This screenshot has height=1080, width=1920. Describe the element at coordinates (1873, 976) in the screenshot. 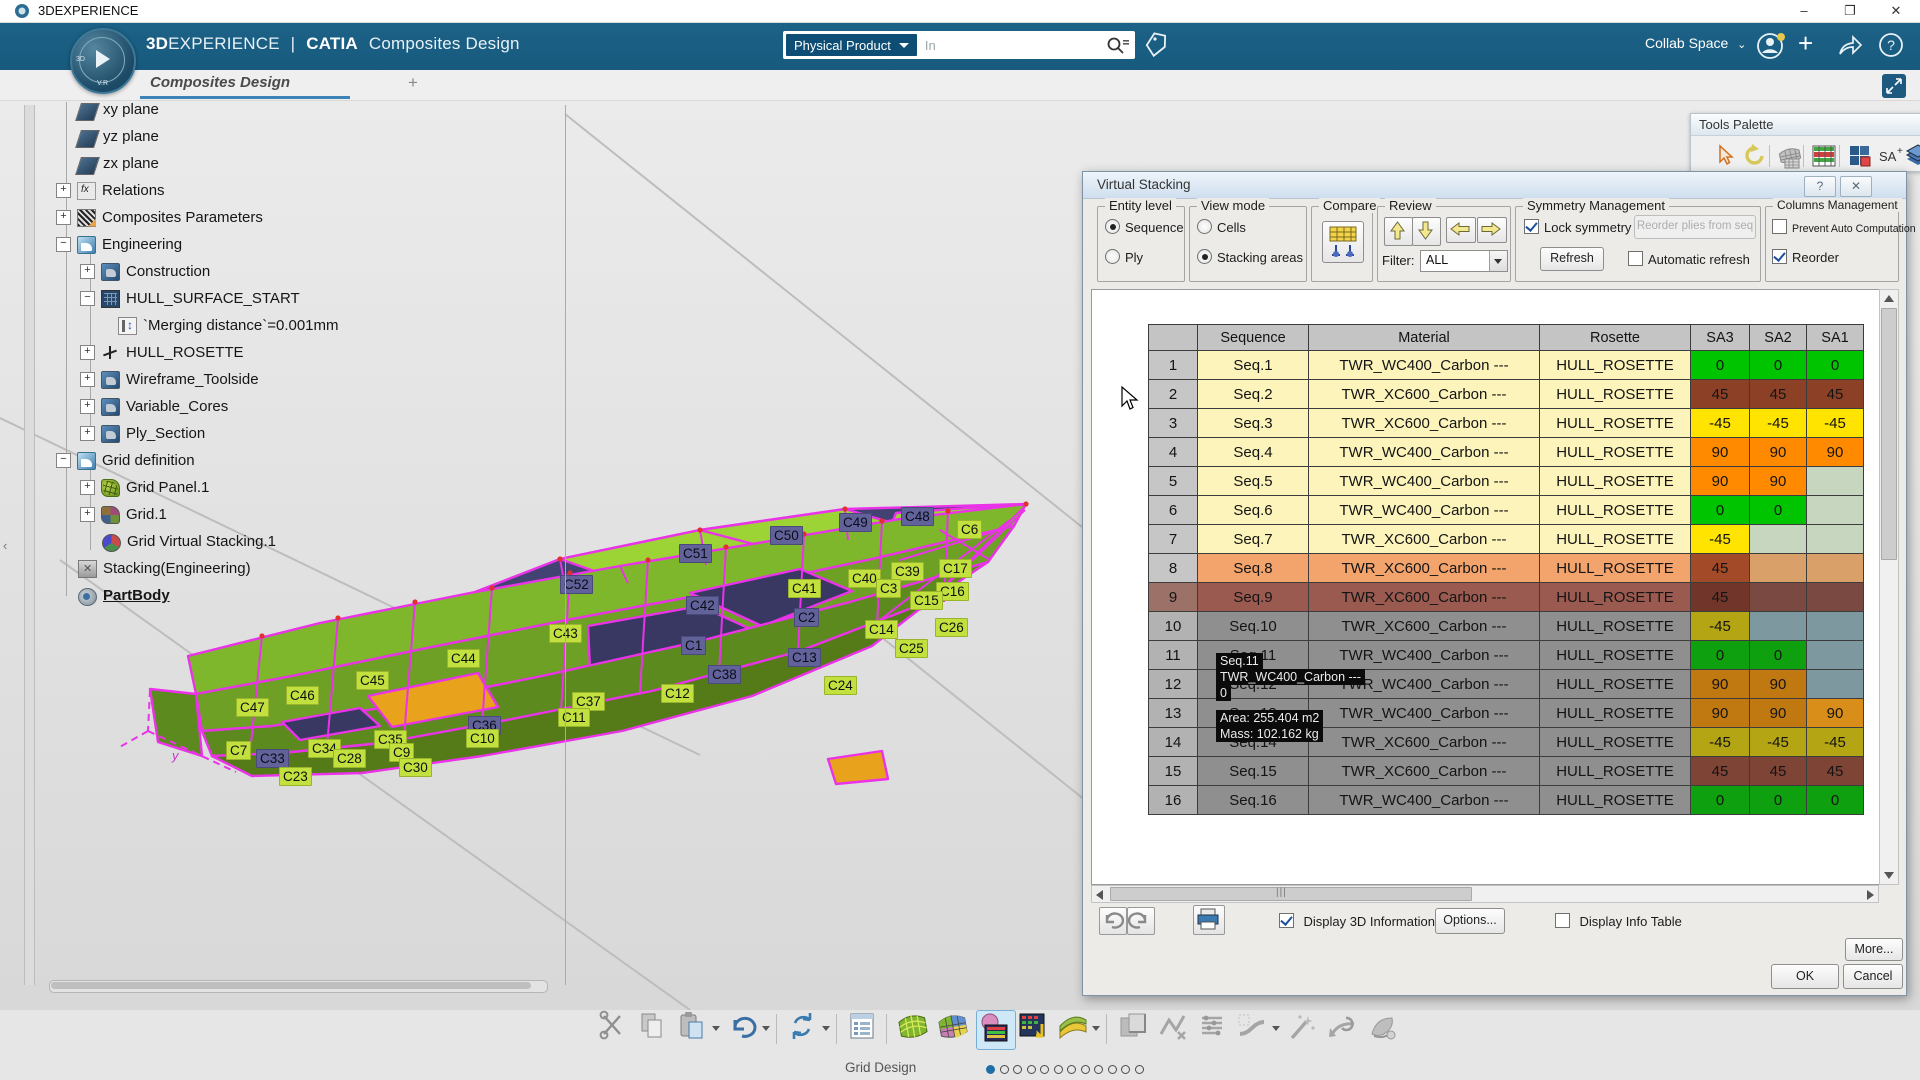

I see `cancel-button: Cancel` at that location.